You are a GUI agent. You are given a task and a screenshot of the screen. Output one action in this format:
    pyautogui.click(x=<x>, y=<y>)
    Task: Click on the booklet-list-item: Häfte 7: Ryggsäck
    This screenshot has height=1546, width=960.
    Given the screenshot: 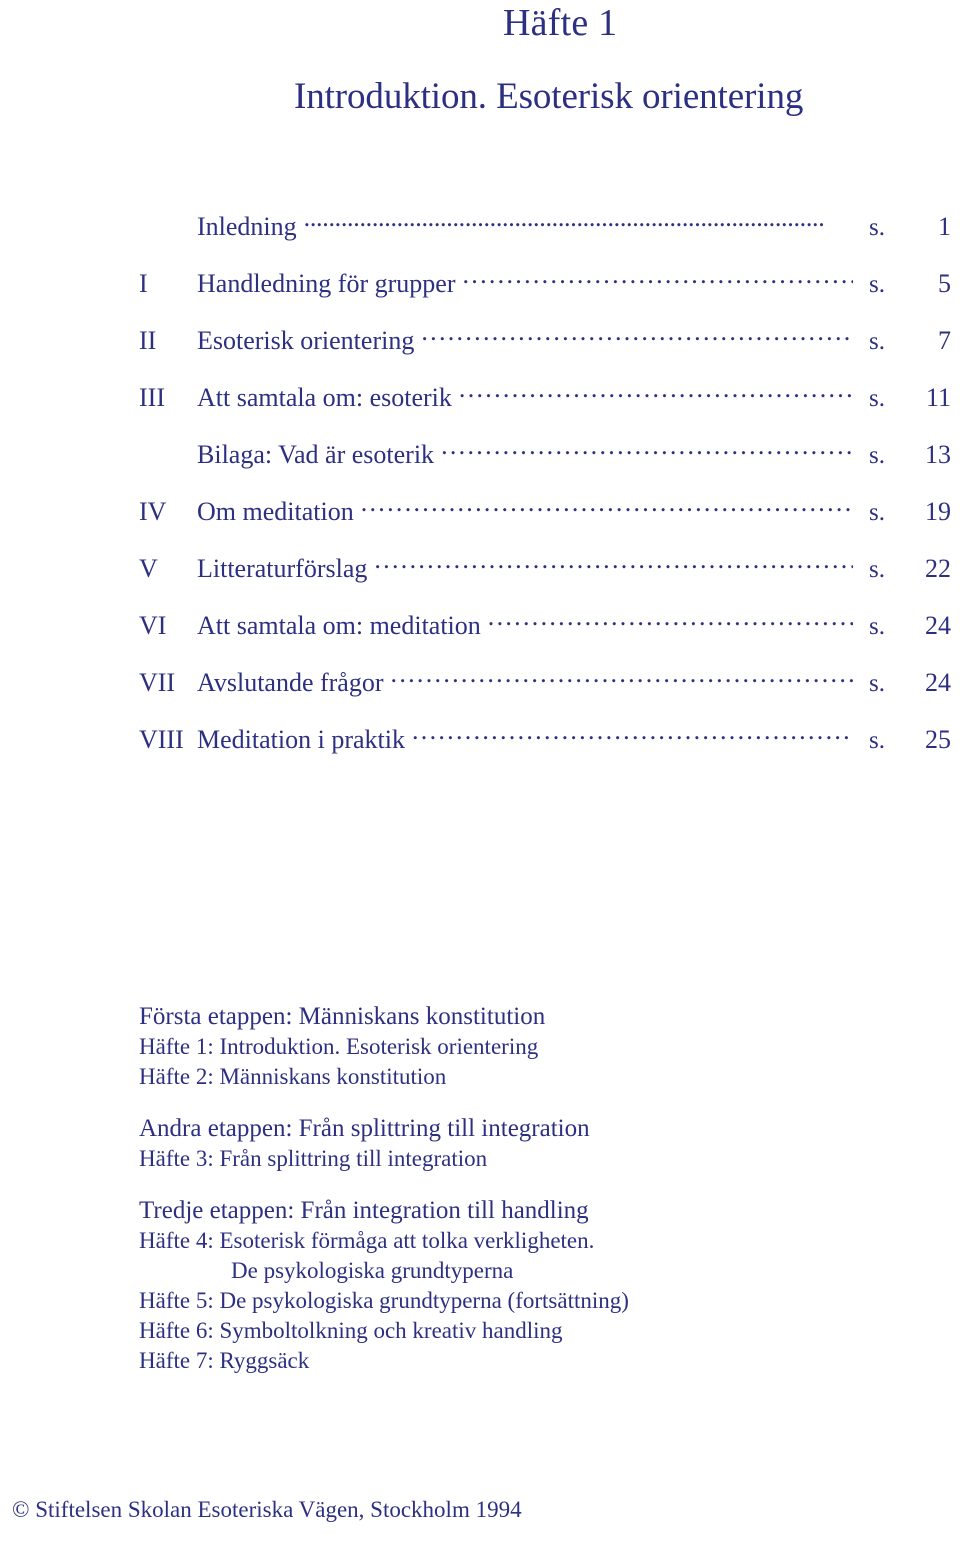 What is the action you would take?
    pyautogui.click(x=224, y=1360)
    